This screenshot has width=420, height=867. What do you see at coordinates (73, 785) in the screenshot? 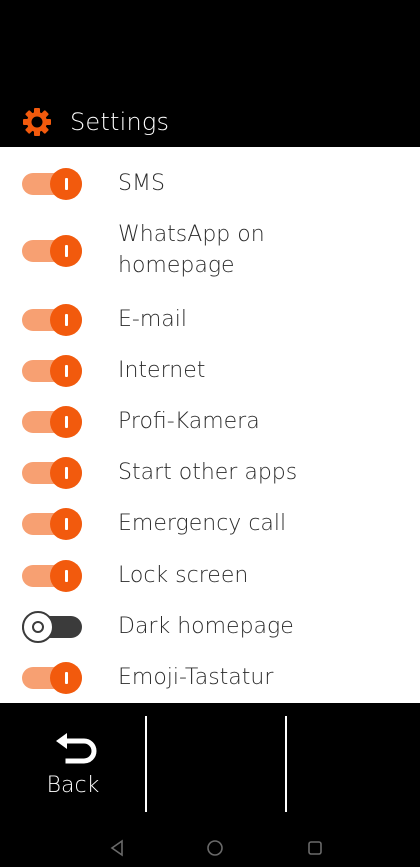
I see `back-label: Back` at bounding box center [73, 785].